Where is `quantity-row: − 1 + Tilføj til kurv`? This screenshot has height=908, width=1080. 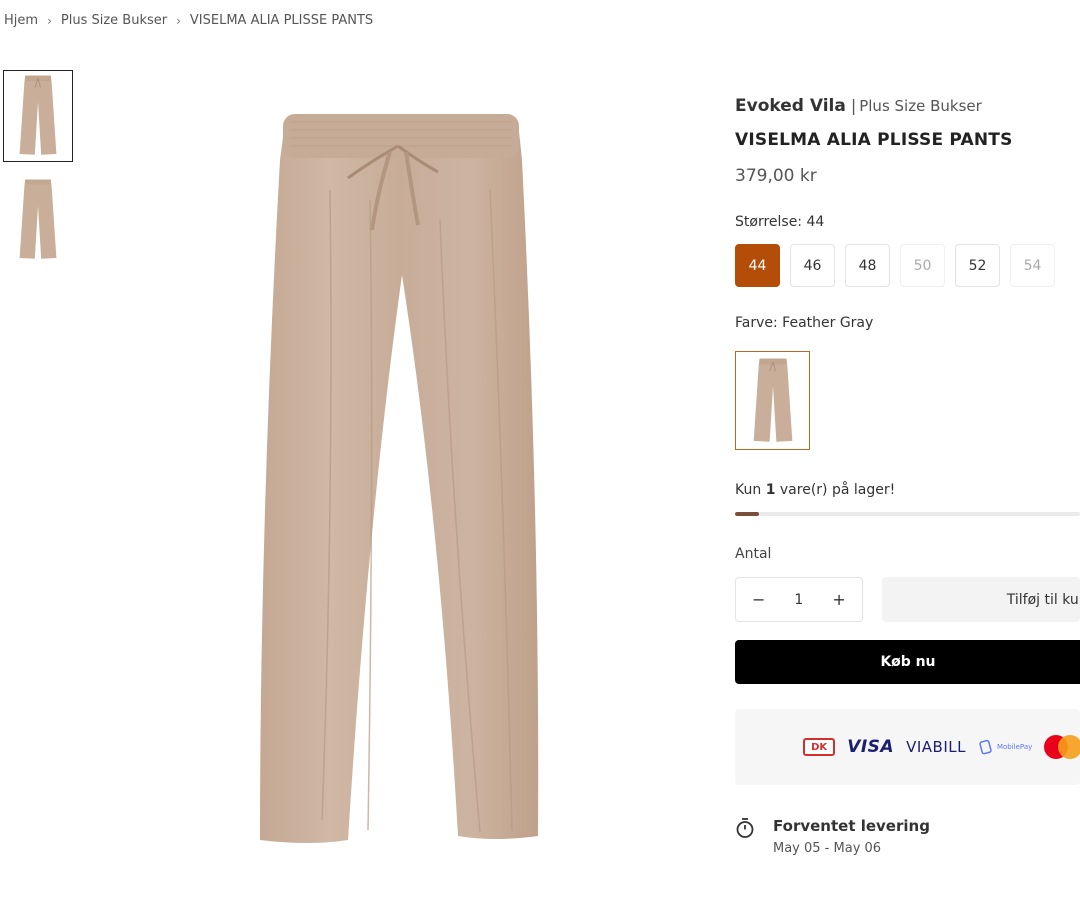
quantity-row: − 1 + Tilføj til kurv is located at coordinates (907, 599).